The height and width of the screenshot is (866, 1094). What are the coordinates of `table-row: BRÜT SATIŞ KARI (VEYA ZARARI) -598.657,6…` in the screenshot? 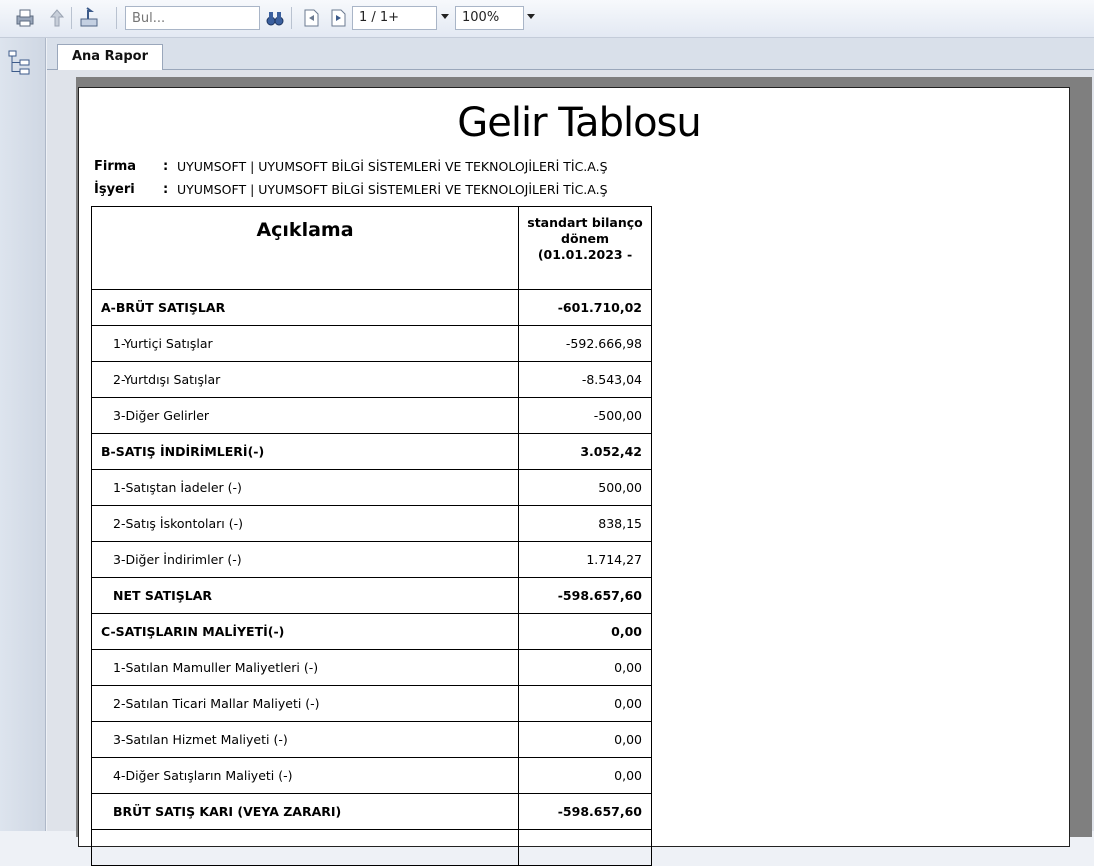 It's located at (371, 811).